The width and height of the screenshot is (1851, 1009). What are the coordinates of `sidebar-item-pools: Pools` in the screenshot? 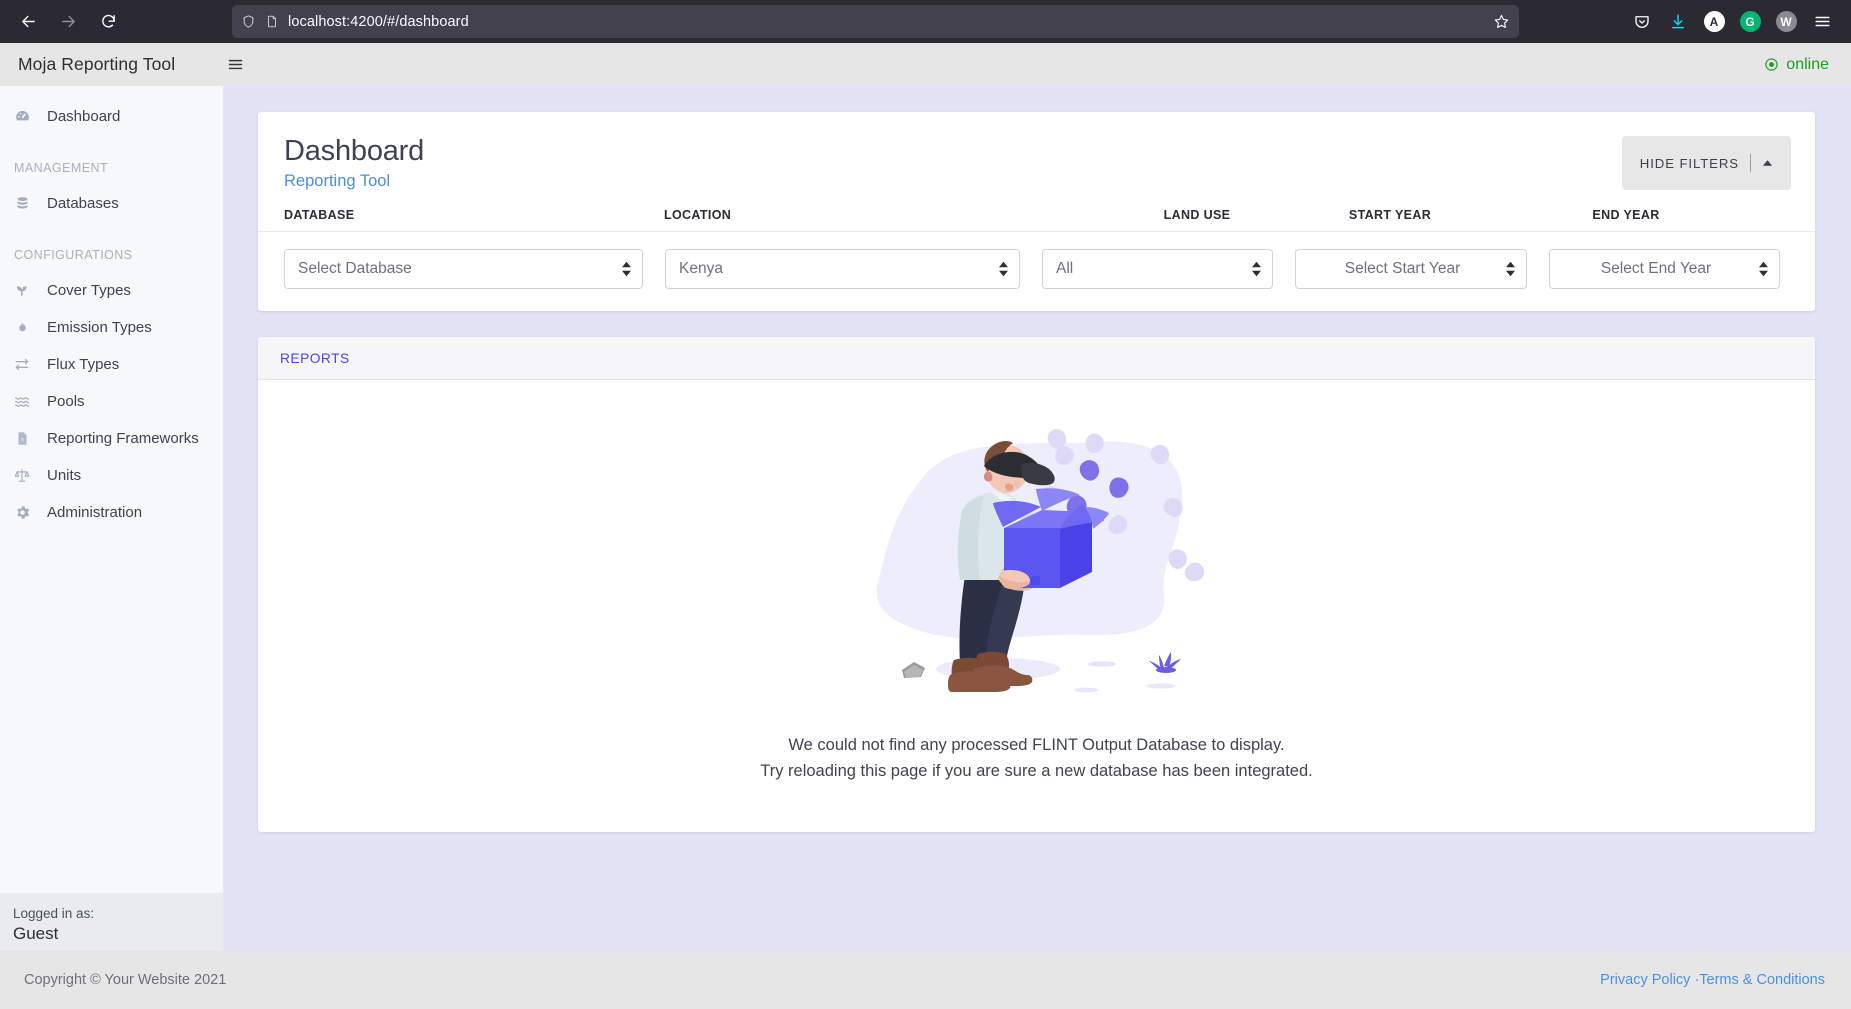 It's located at (111, 401).